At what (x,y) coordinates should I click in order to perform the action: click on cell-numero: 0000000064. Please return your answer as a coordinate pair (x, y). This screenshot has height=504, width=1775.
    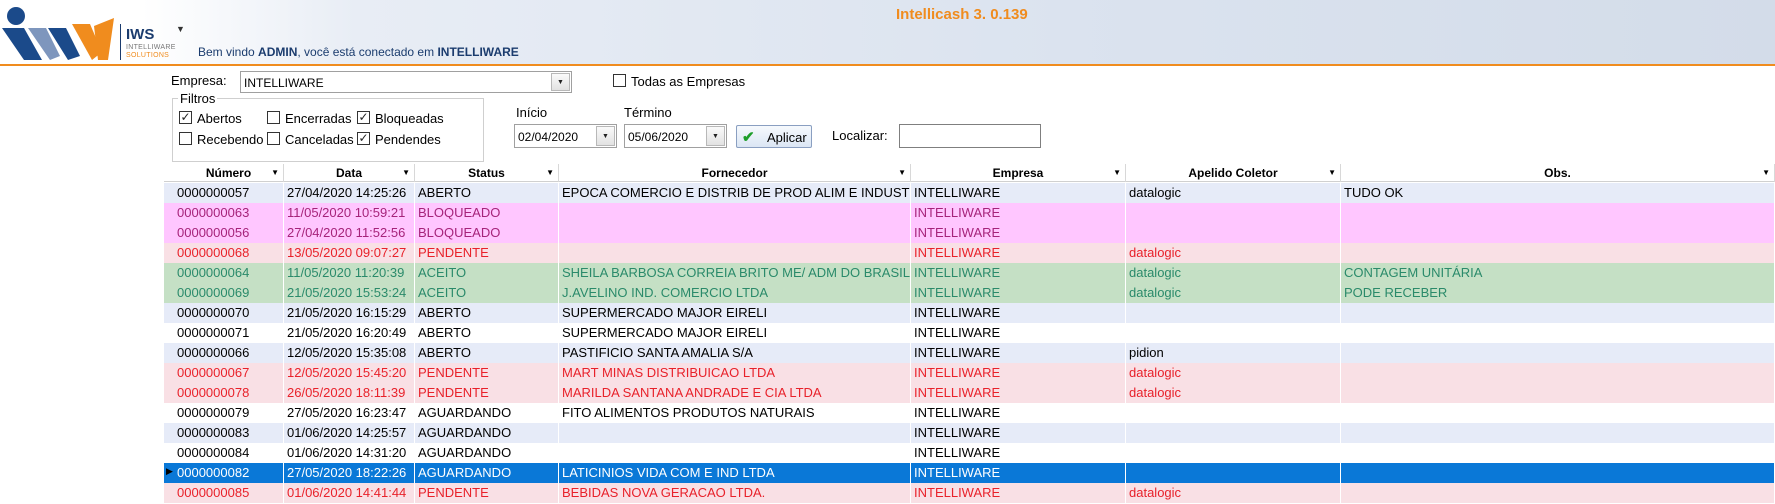
    Looking at the image, I should click on (229, 273).